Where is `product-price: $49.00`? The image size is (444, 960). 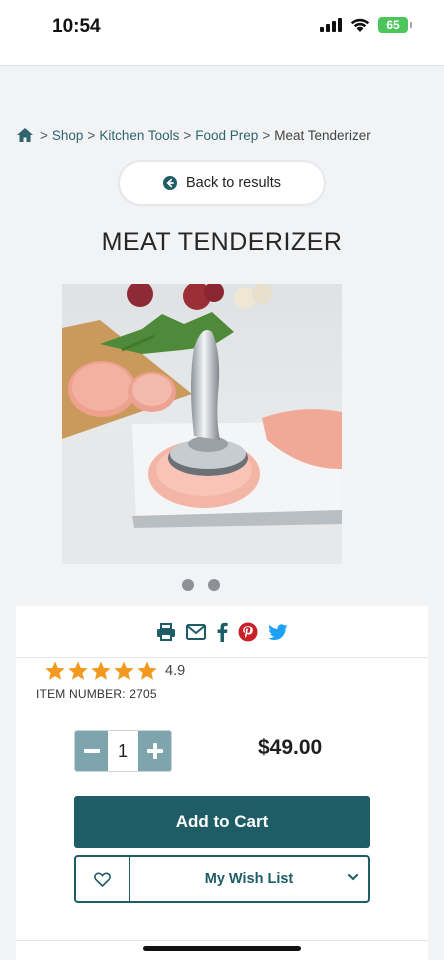 product-price: $49.00 is located at coordinates (290, 747).